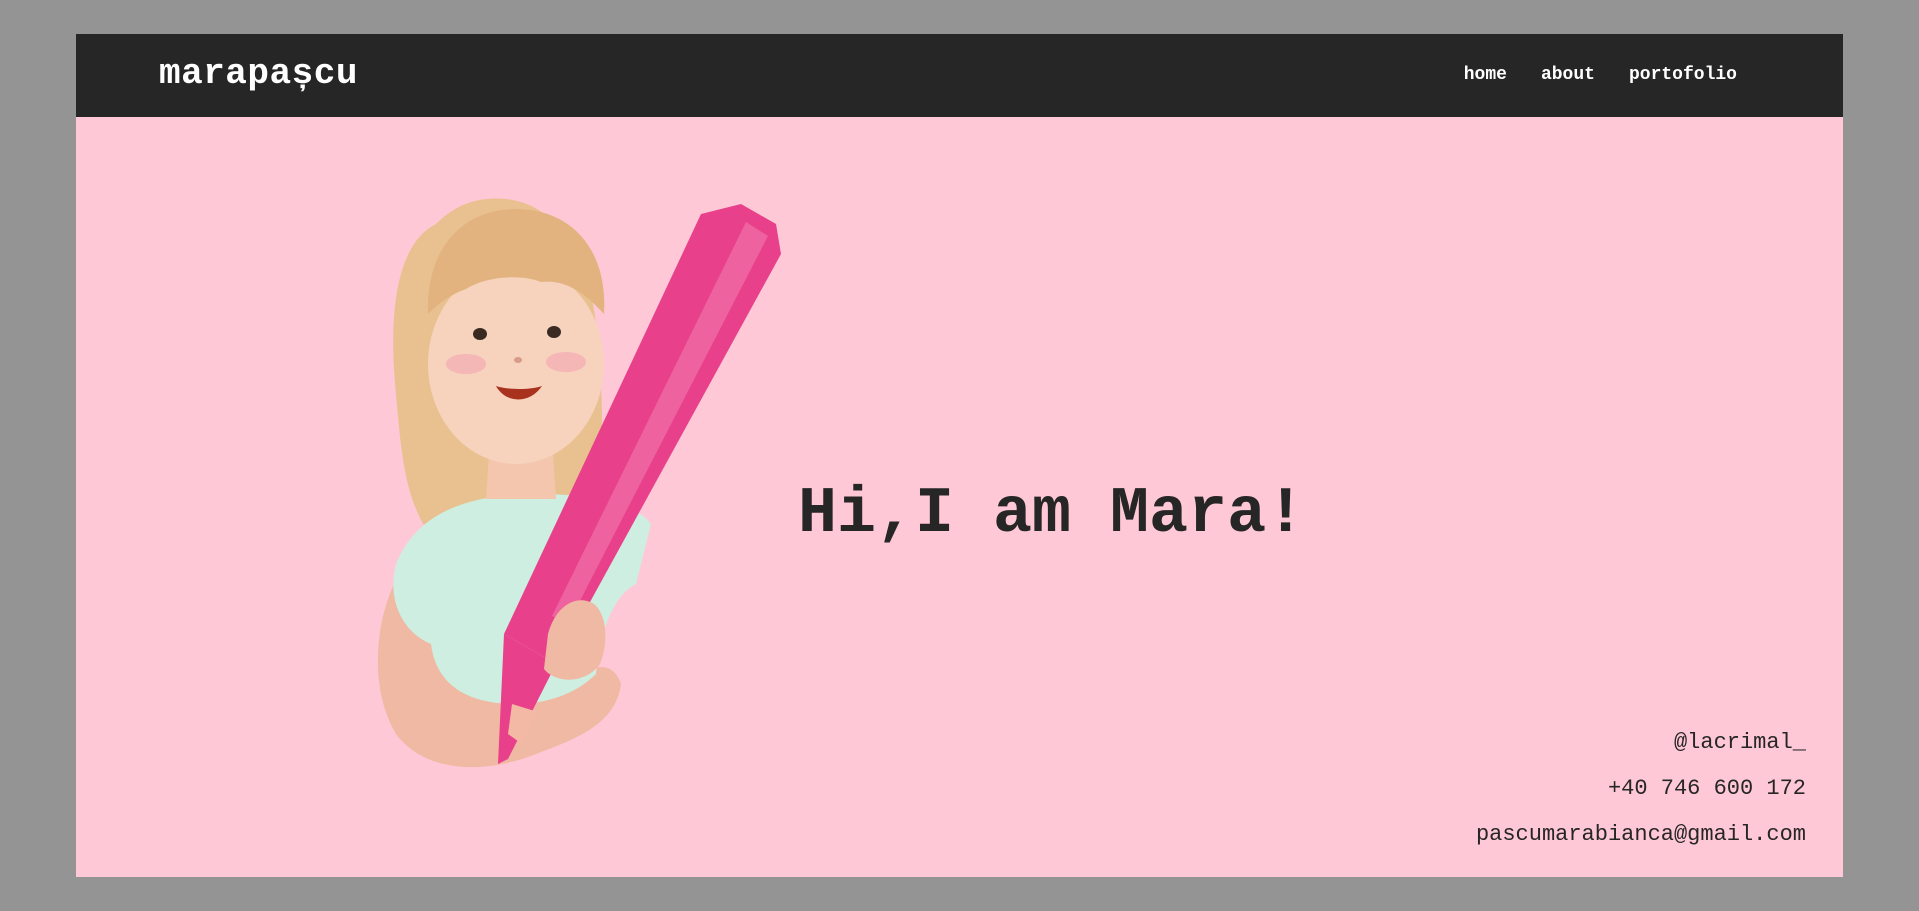 The width and height of the screenshot is (1919, 911). Describe the element at coordinates (1641, 789) in the screenshot. I see `phone-number: +40 746 600 172` at that location.